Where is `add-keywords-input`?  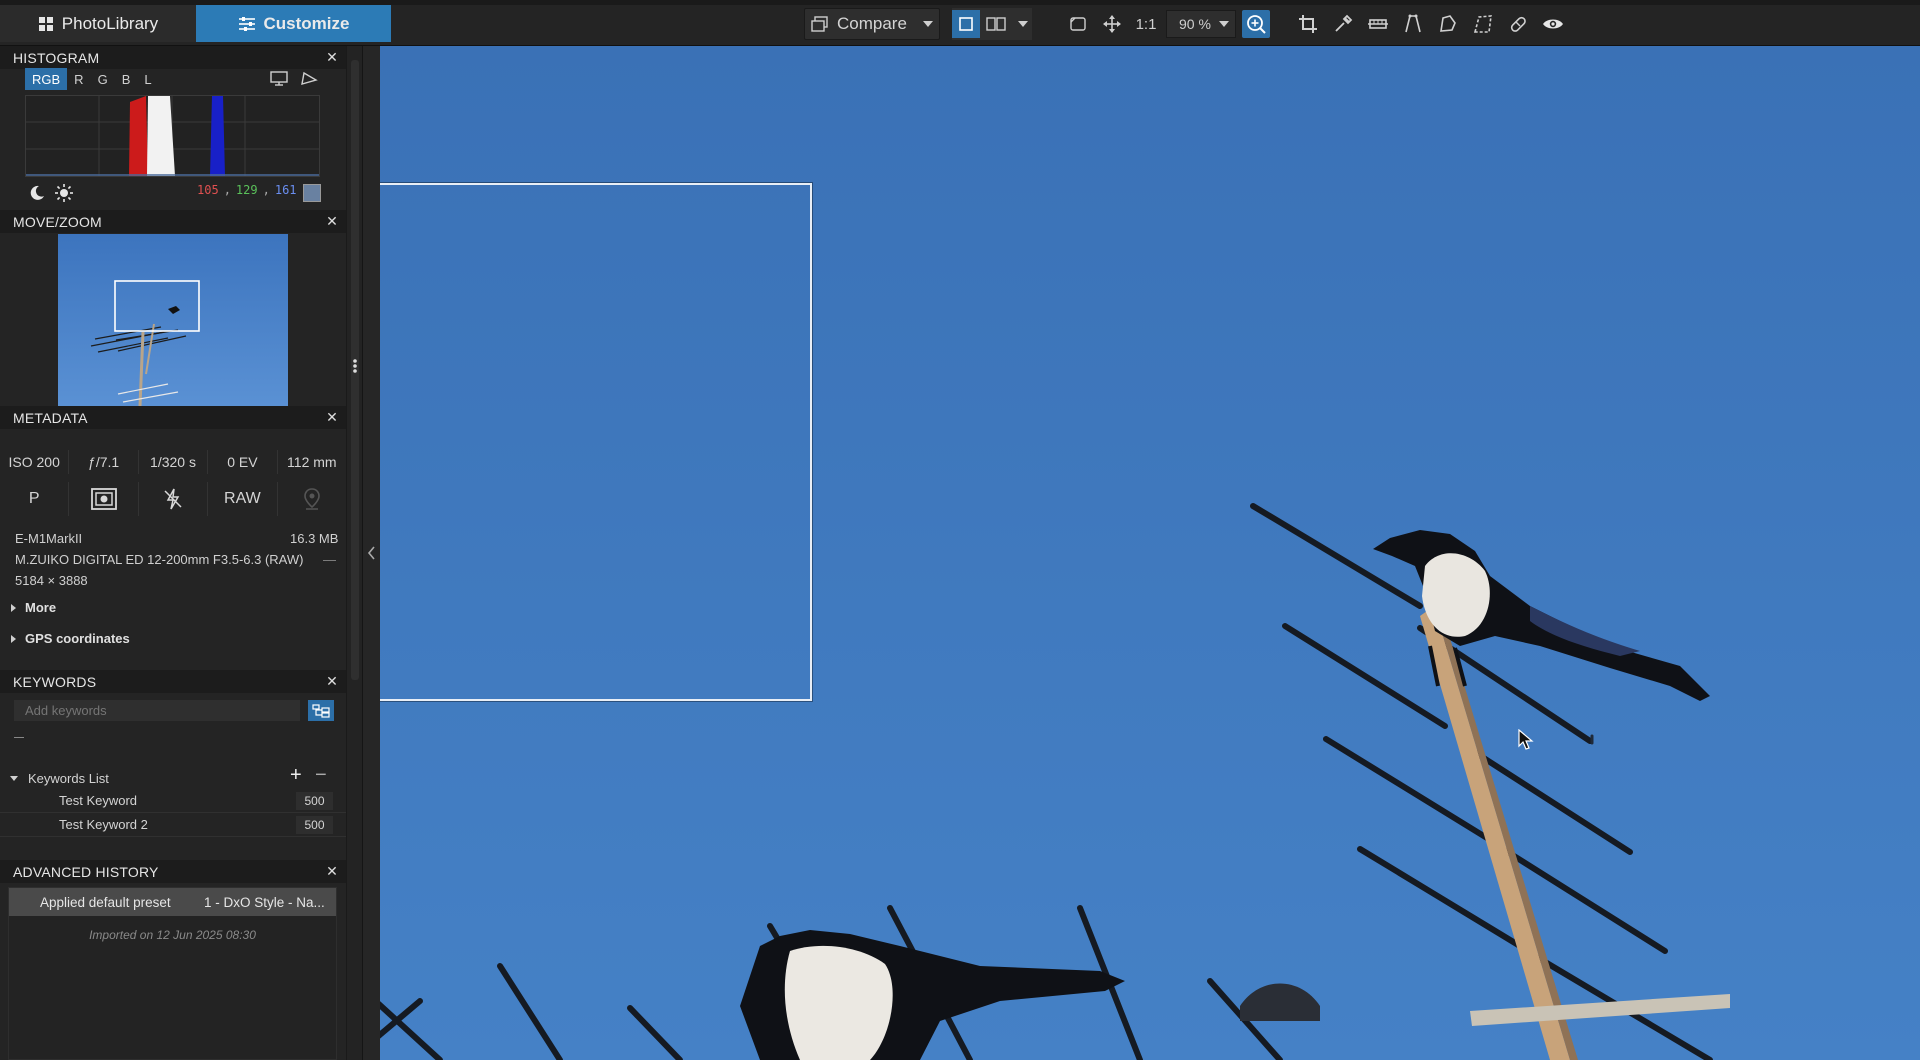
add-keywords-input is located at coordinates (157, 710).